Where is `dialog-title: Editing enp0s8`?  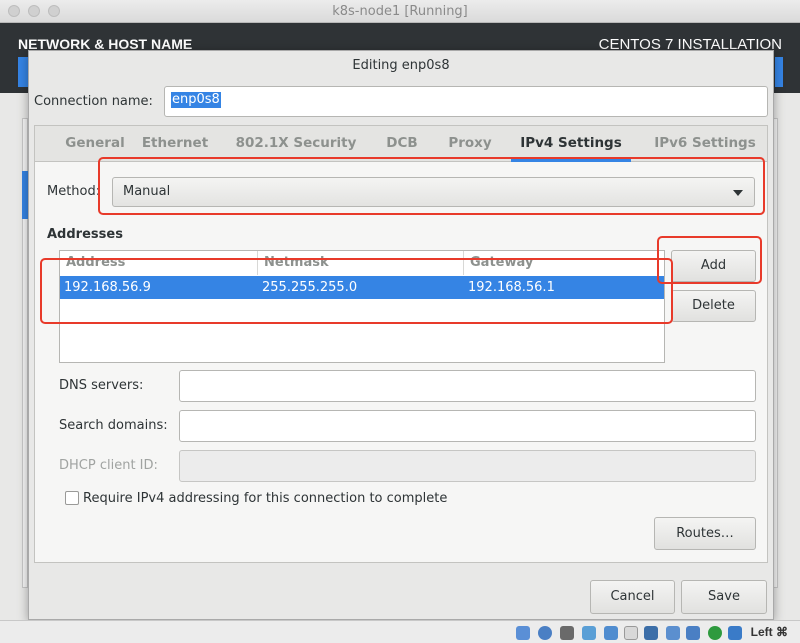 dialog-title: Editing enp0s8 is located at coordinates (401, 65).